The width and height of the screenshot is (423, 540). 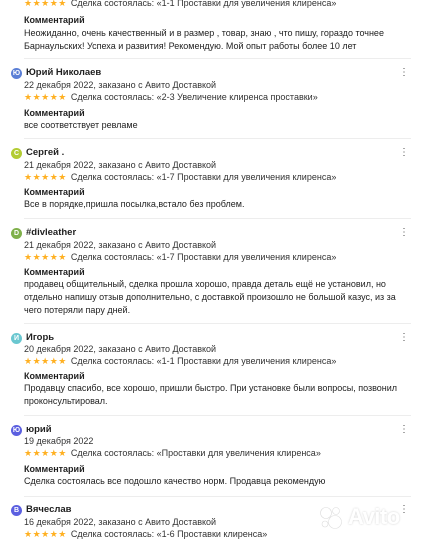 I want to click on avito-logo-icon, so click(x=331, y=518).